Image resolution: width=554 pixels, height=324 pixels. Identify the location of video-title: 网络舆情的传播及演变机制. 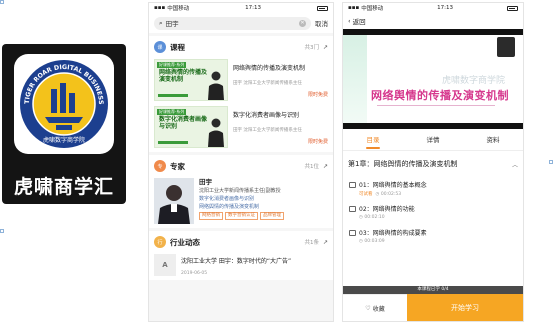
(440, 95).